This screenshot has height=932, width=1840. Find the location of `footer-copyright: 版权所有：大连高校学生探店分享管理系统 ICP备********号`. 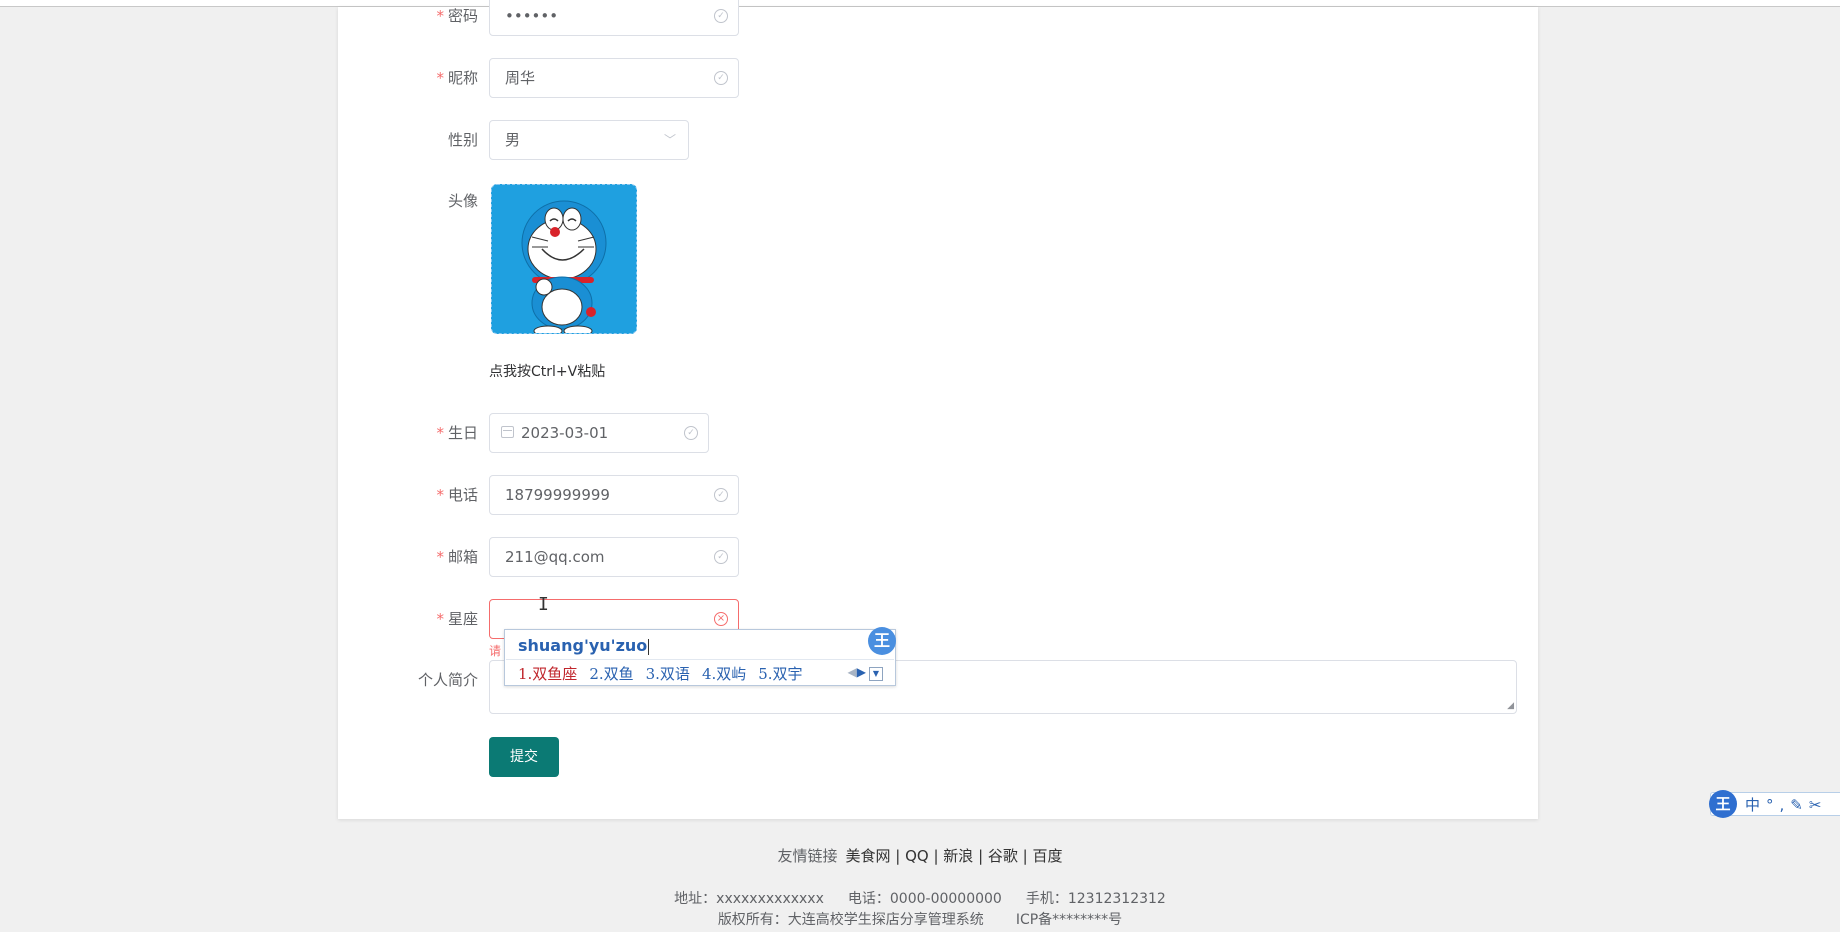

footer-copyright: 版权所有：大连高校学生探店分享管理系统 ICP备********号 is located at coordinates (920, 919).